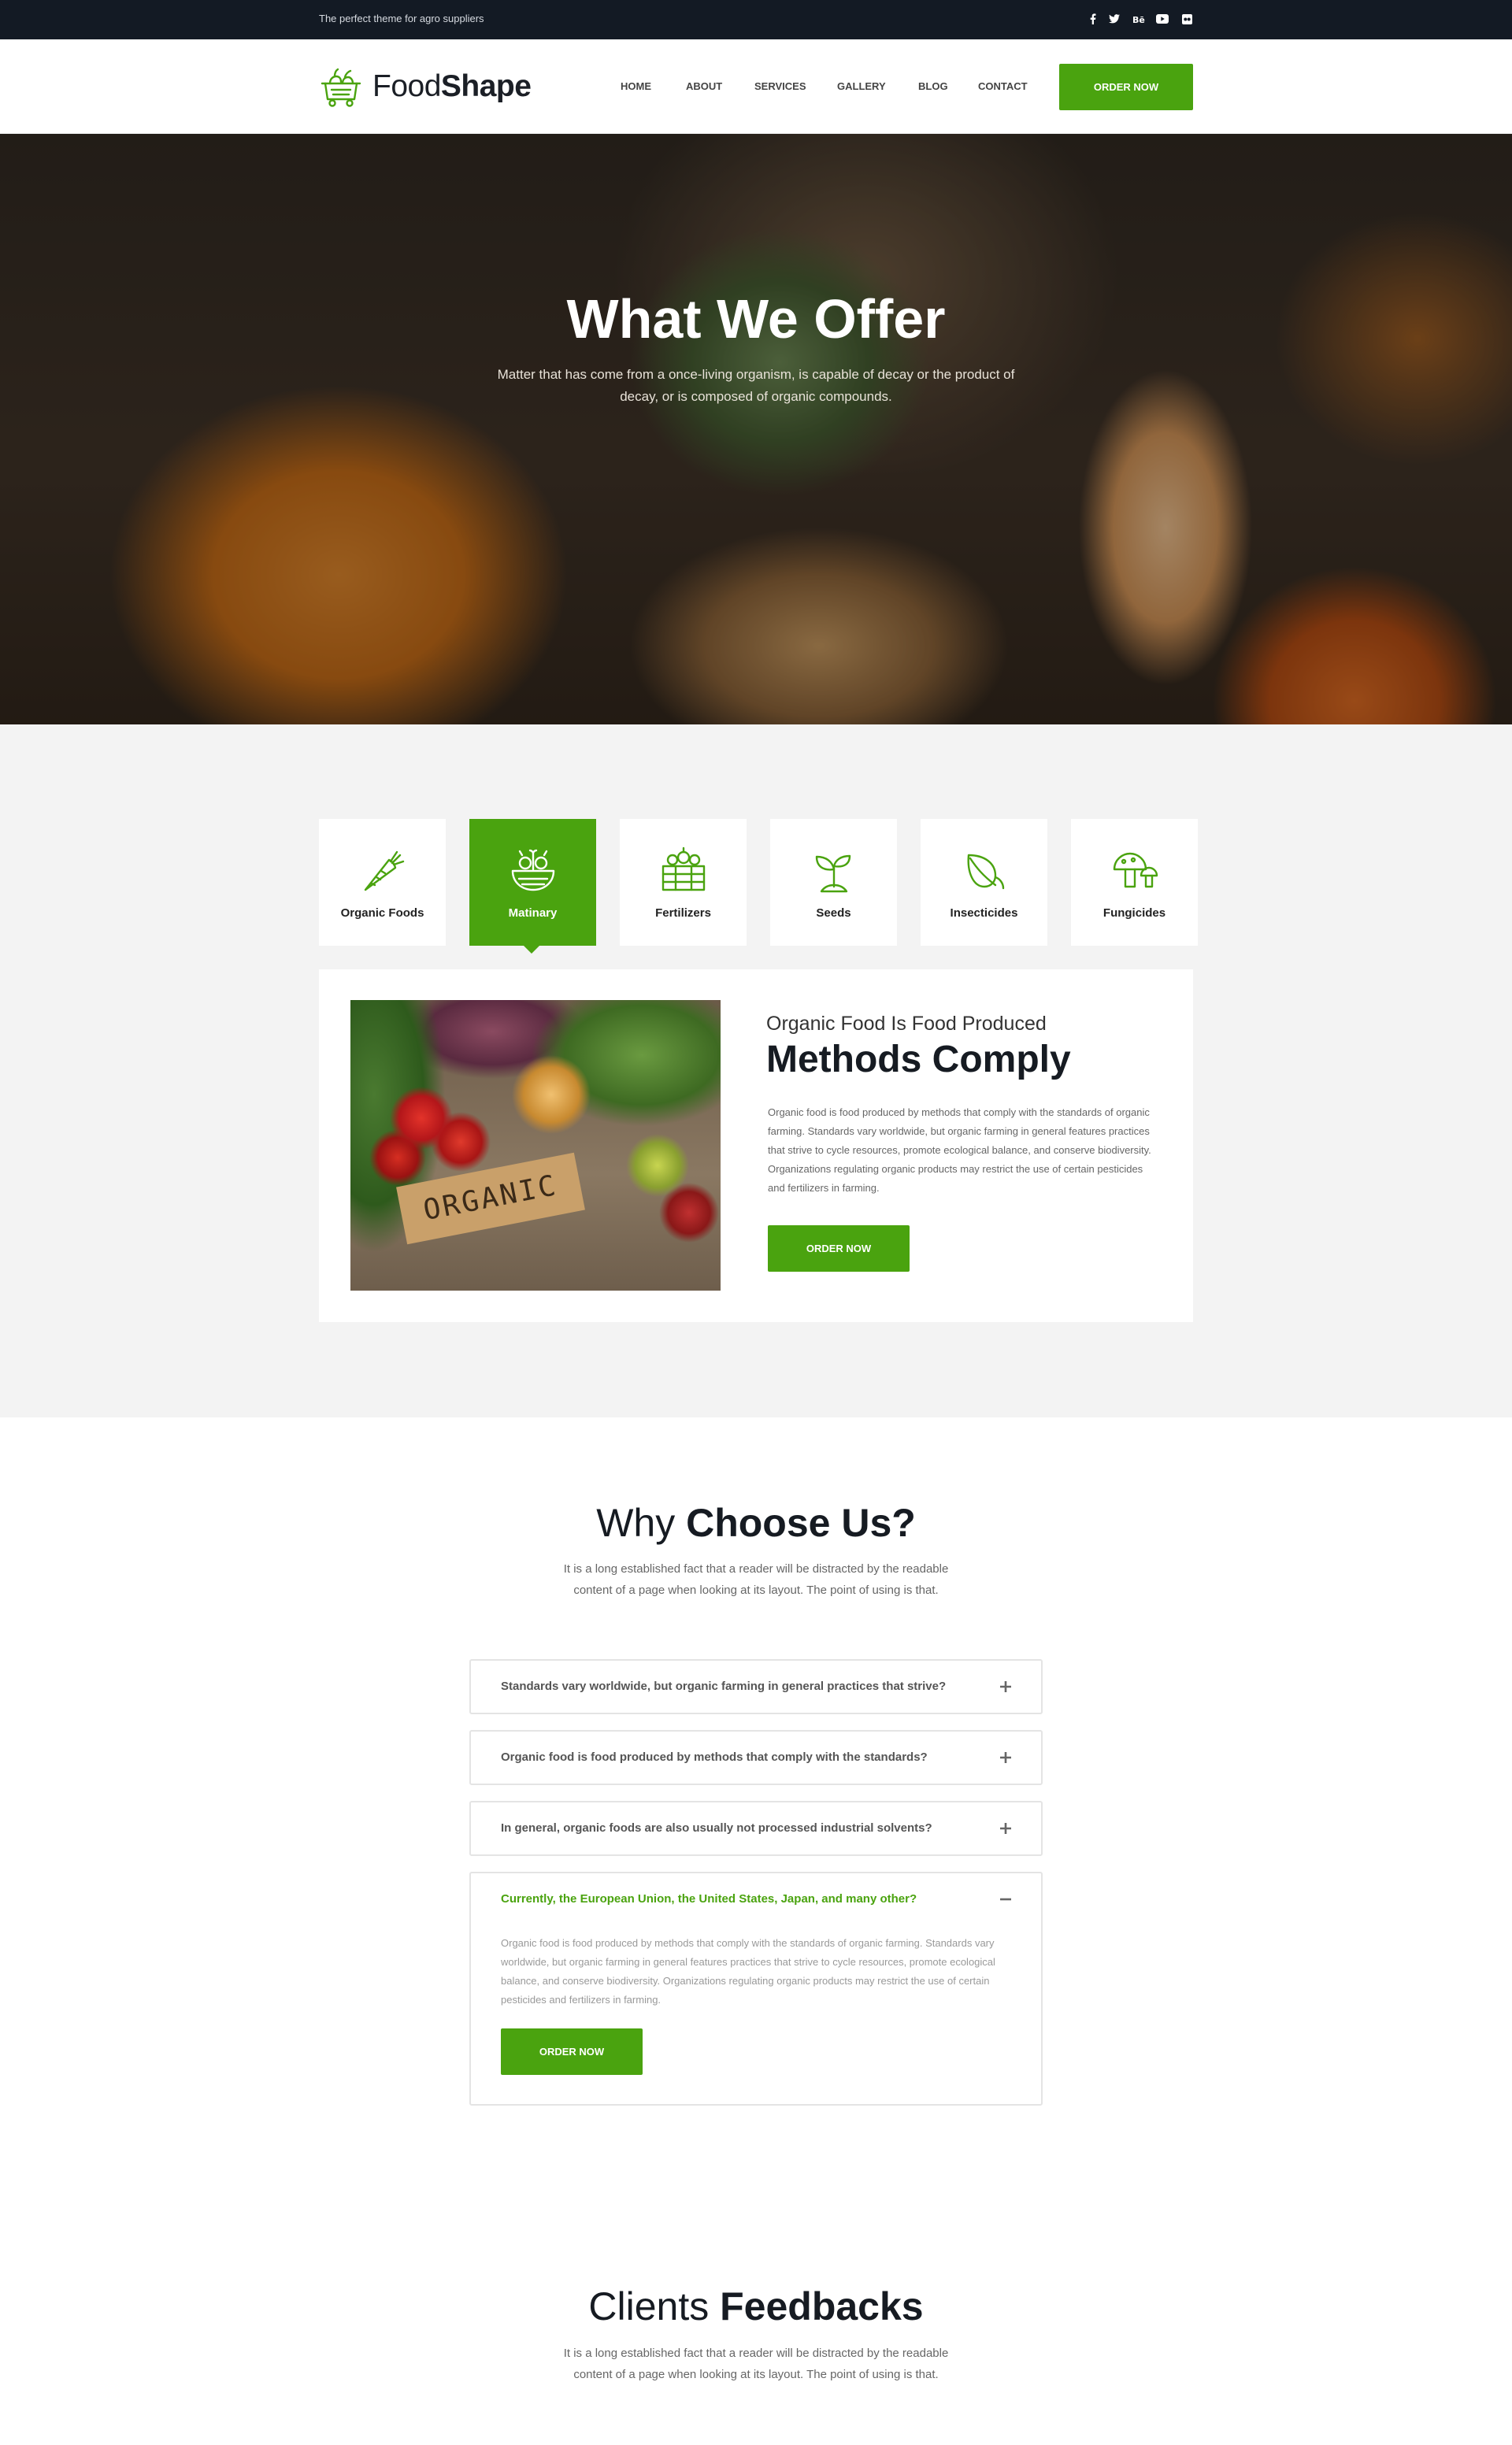 The height and width of the screenshot is (2445, 1512). Describe the element at coordinates (532, 870) in the screenshot. I see `vegetable-basket-icon` at that location.